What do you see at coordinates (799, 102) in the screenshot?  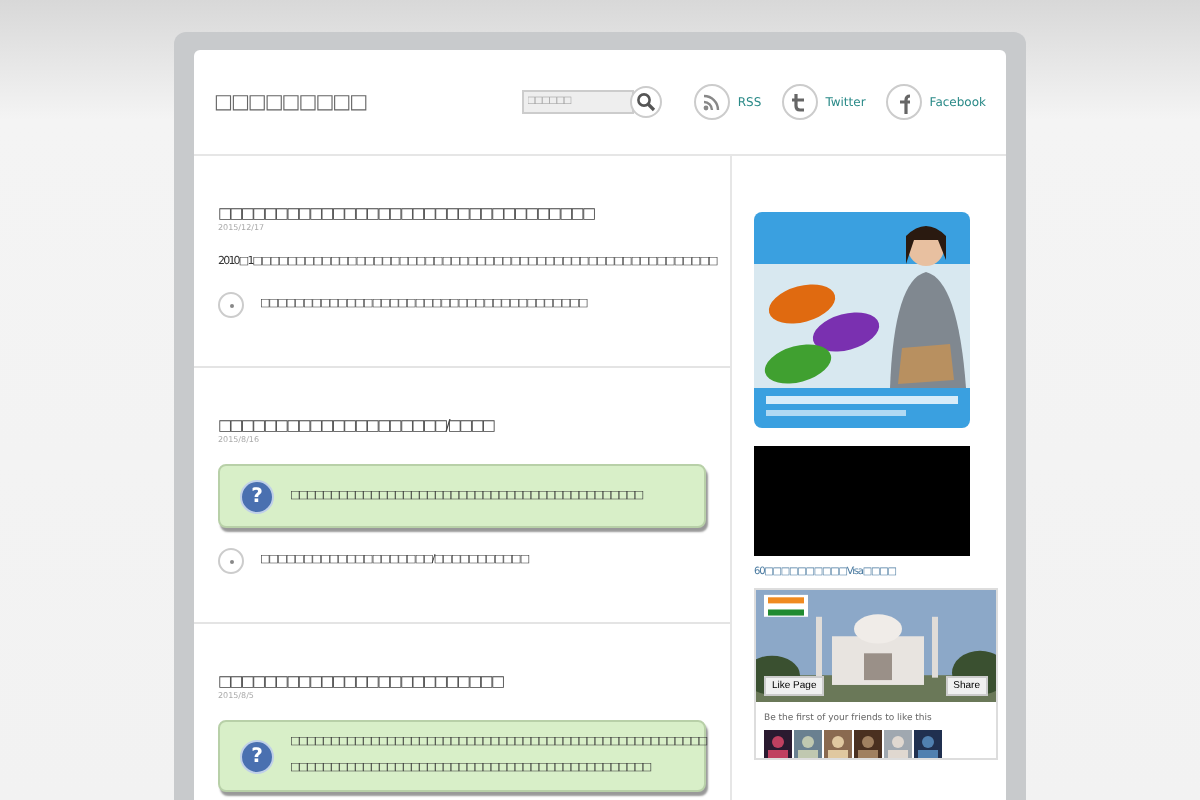 I see `twitter-icon` at bounding box center [799, 102].